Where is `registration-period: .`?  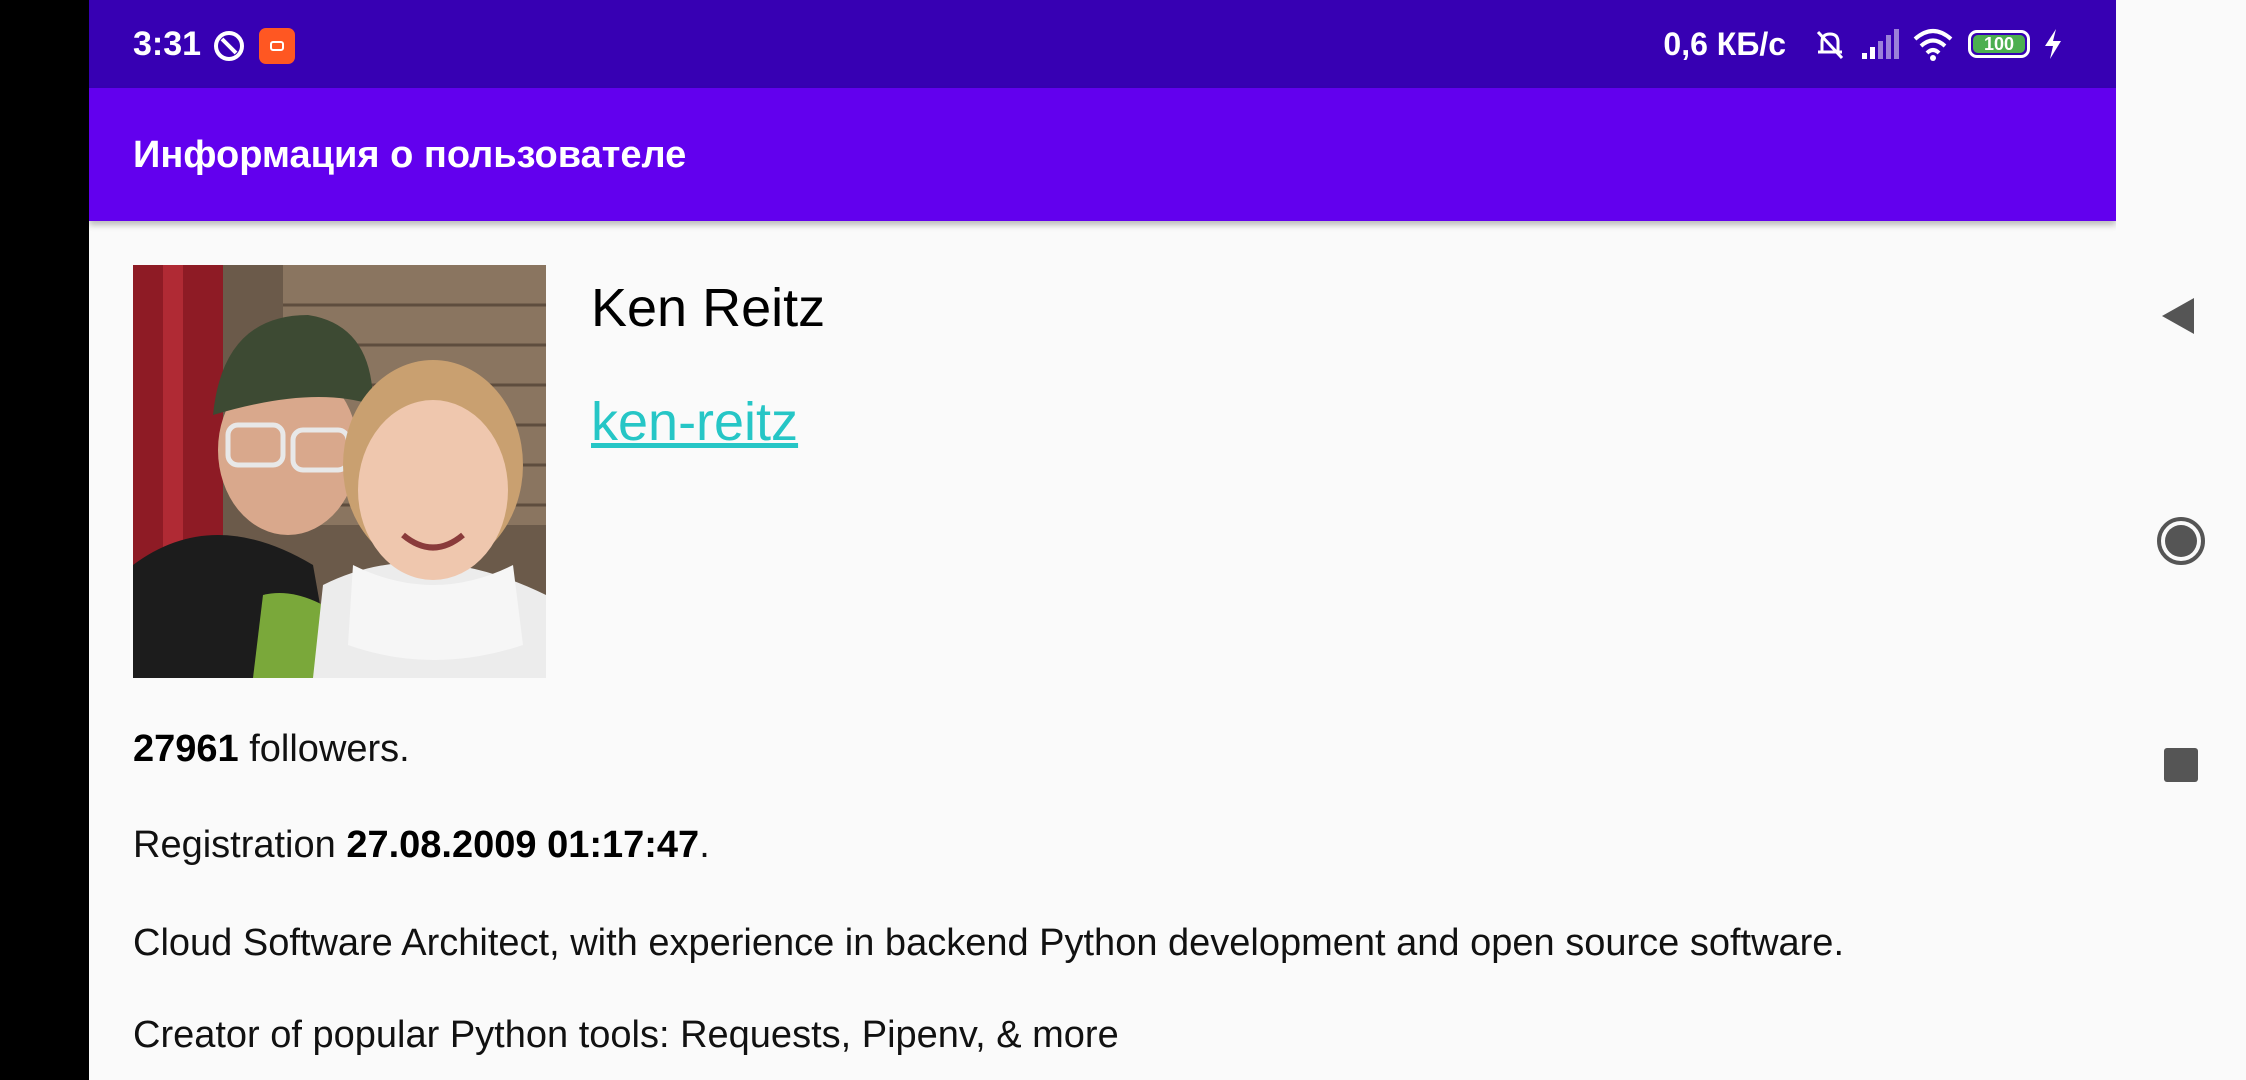 registration-period: . is located at coordinates (704, 845).